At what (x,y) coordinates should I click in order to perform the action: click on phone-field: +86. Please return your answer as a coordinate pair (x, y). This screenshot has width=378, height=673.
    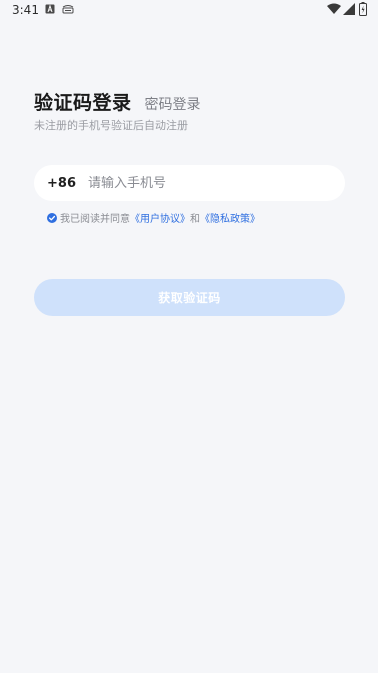
    Looking at the image, I should click on (189, 183).